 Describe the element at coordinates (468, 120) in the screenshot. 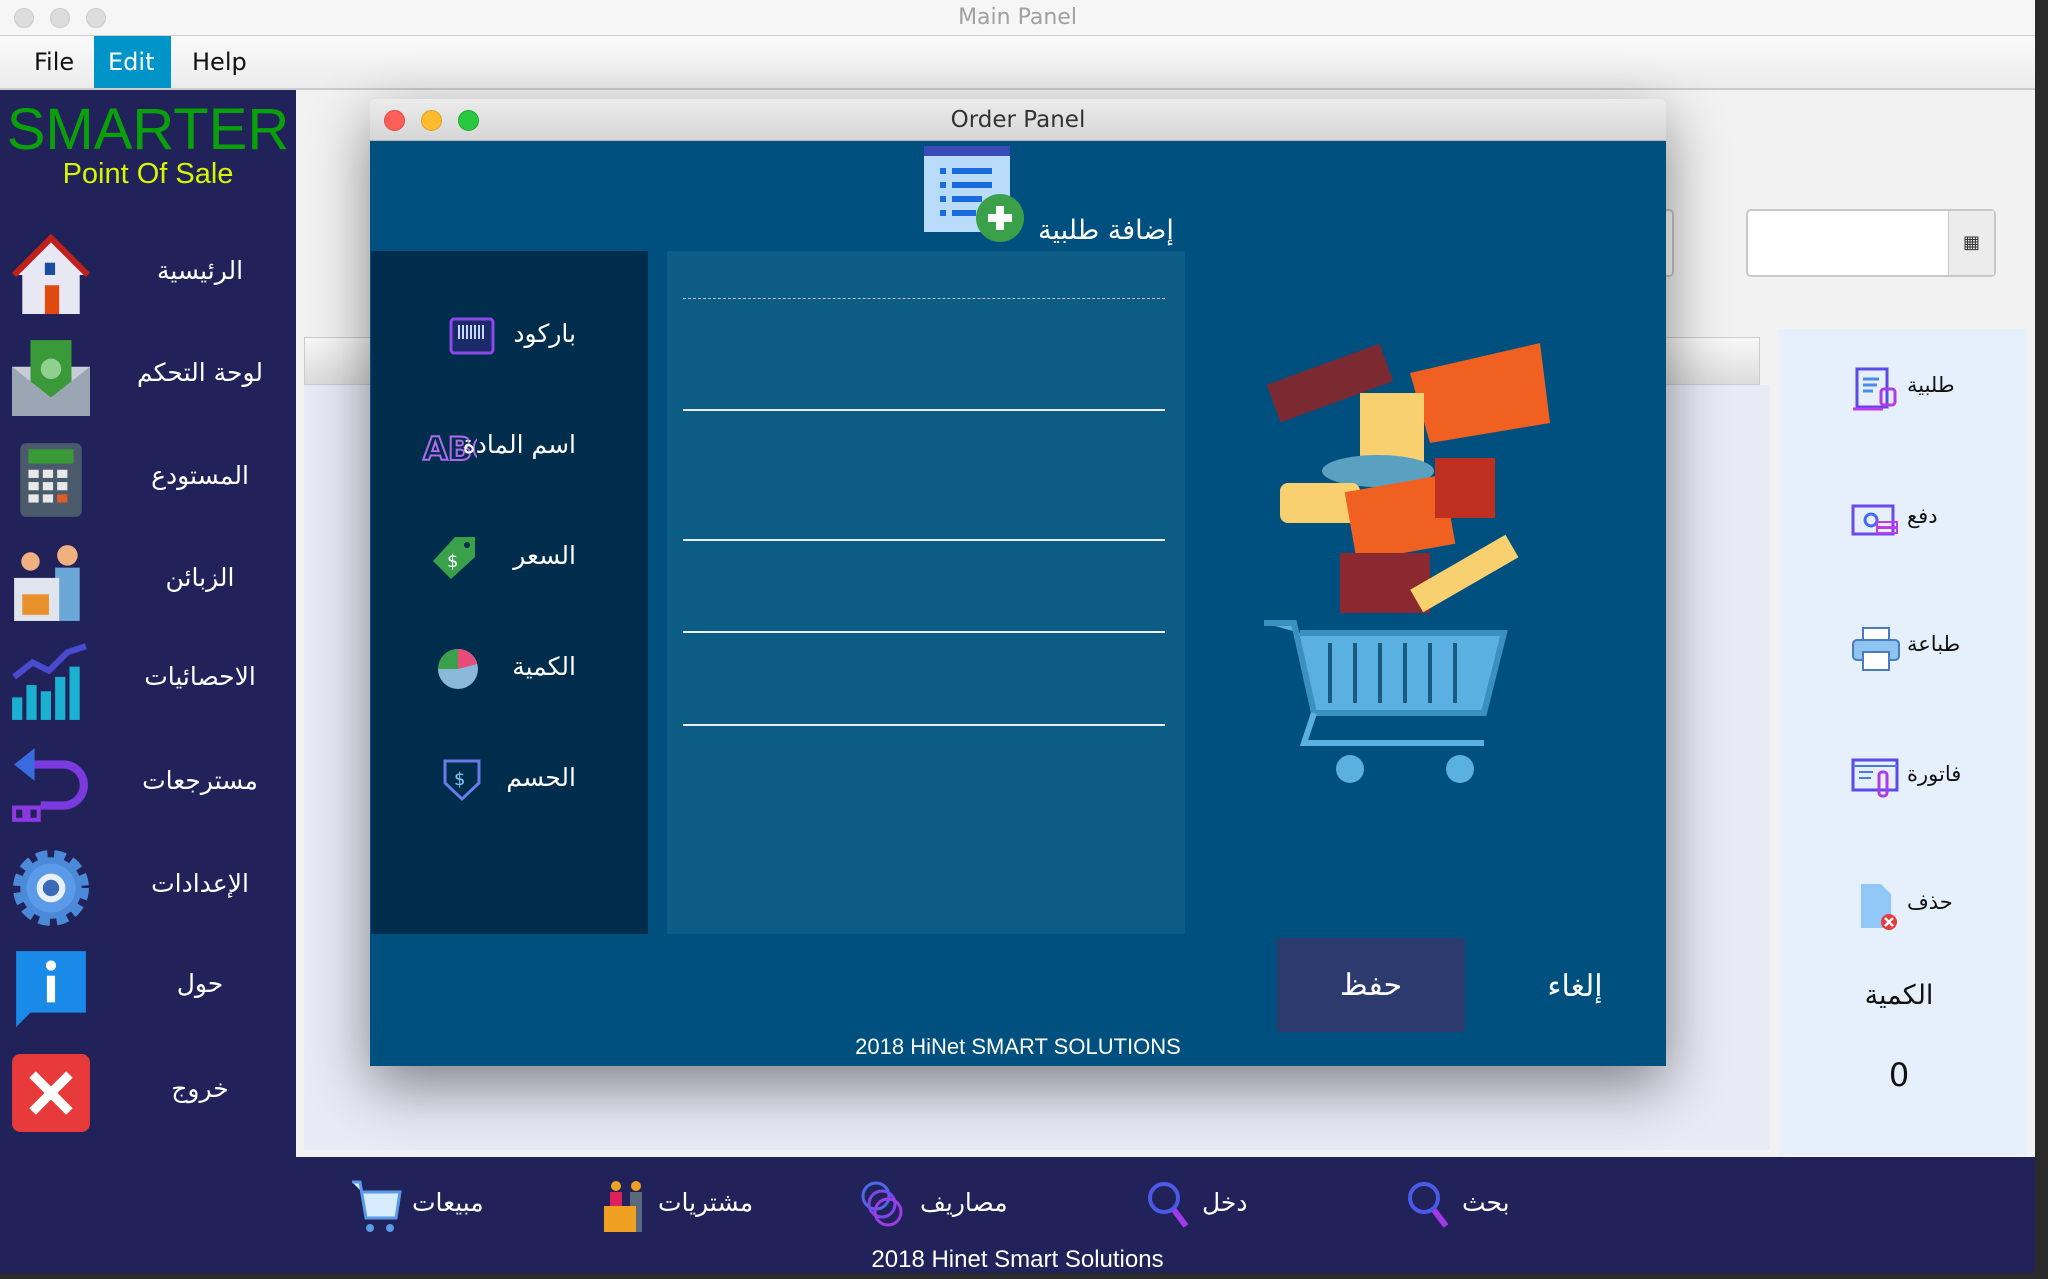

I see `dialog-zoom-button` at that location.